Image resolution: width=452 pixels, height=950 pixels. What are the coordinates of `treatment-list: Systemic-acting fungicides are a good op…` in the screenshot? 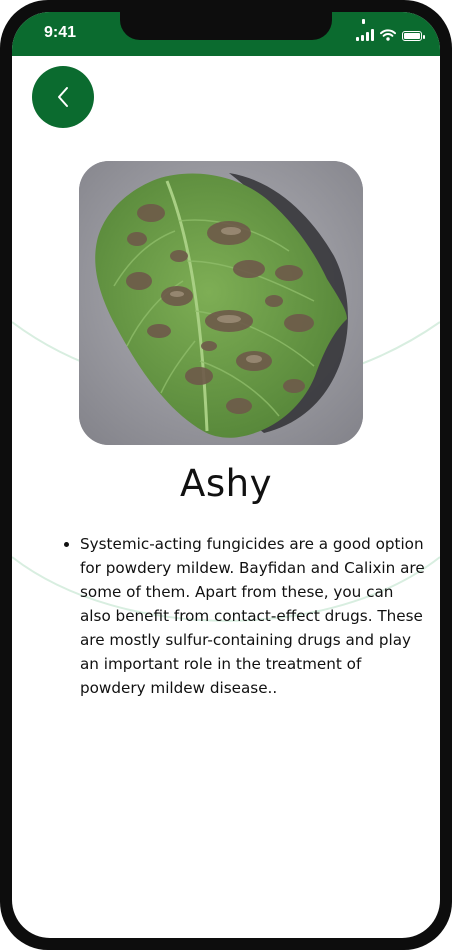 It's located at (245, 616).